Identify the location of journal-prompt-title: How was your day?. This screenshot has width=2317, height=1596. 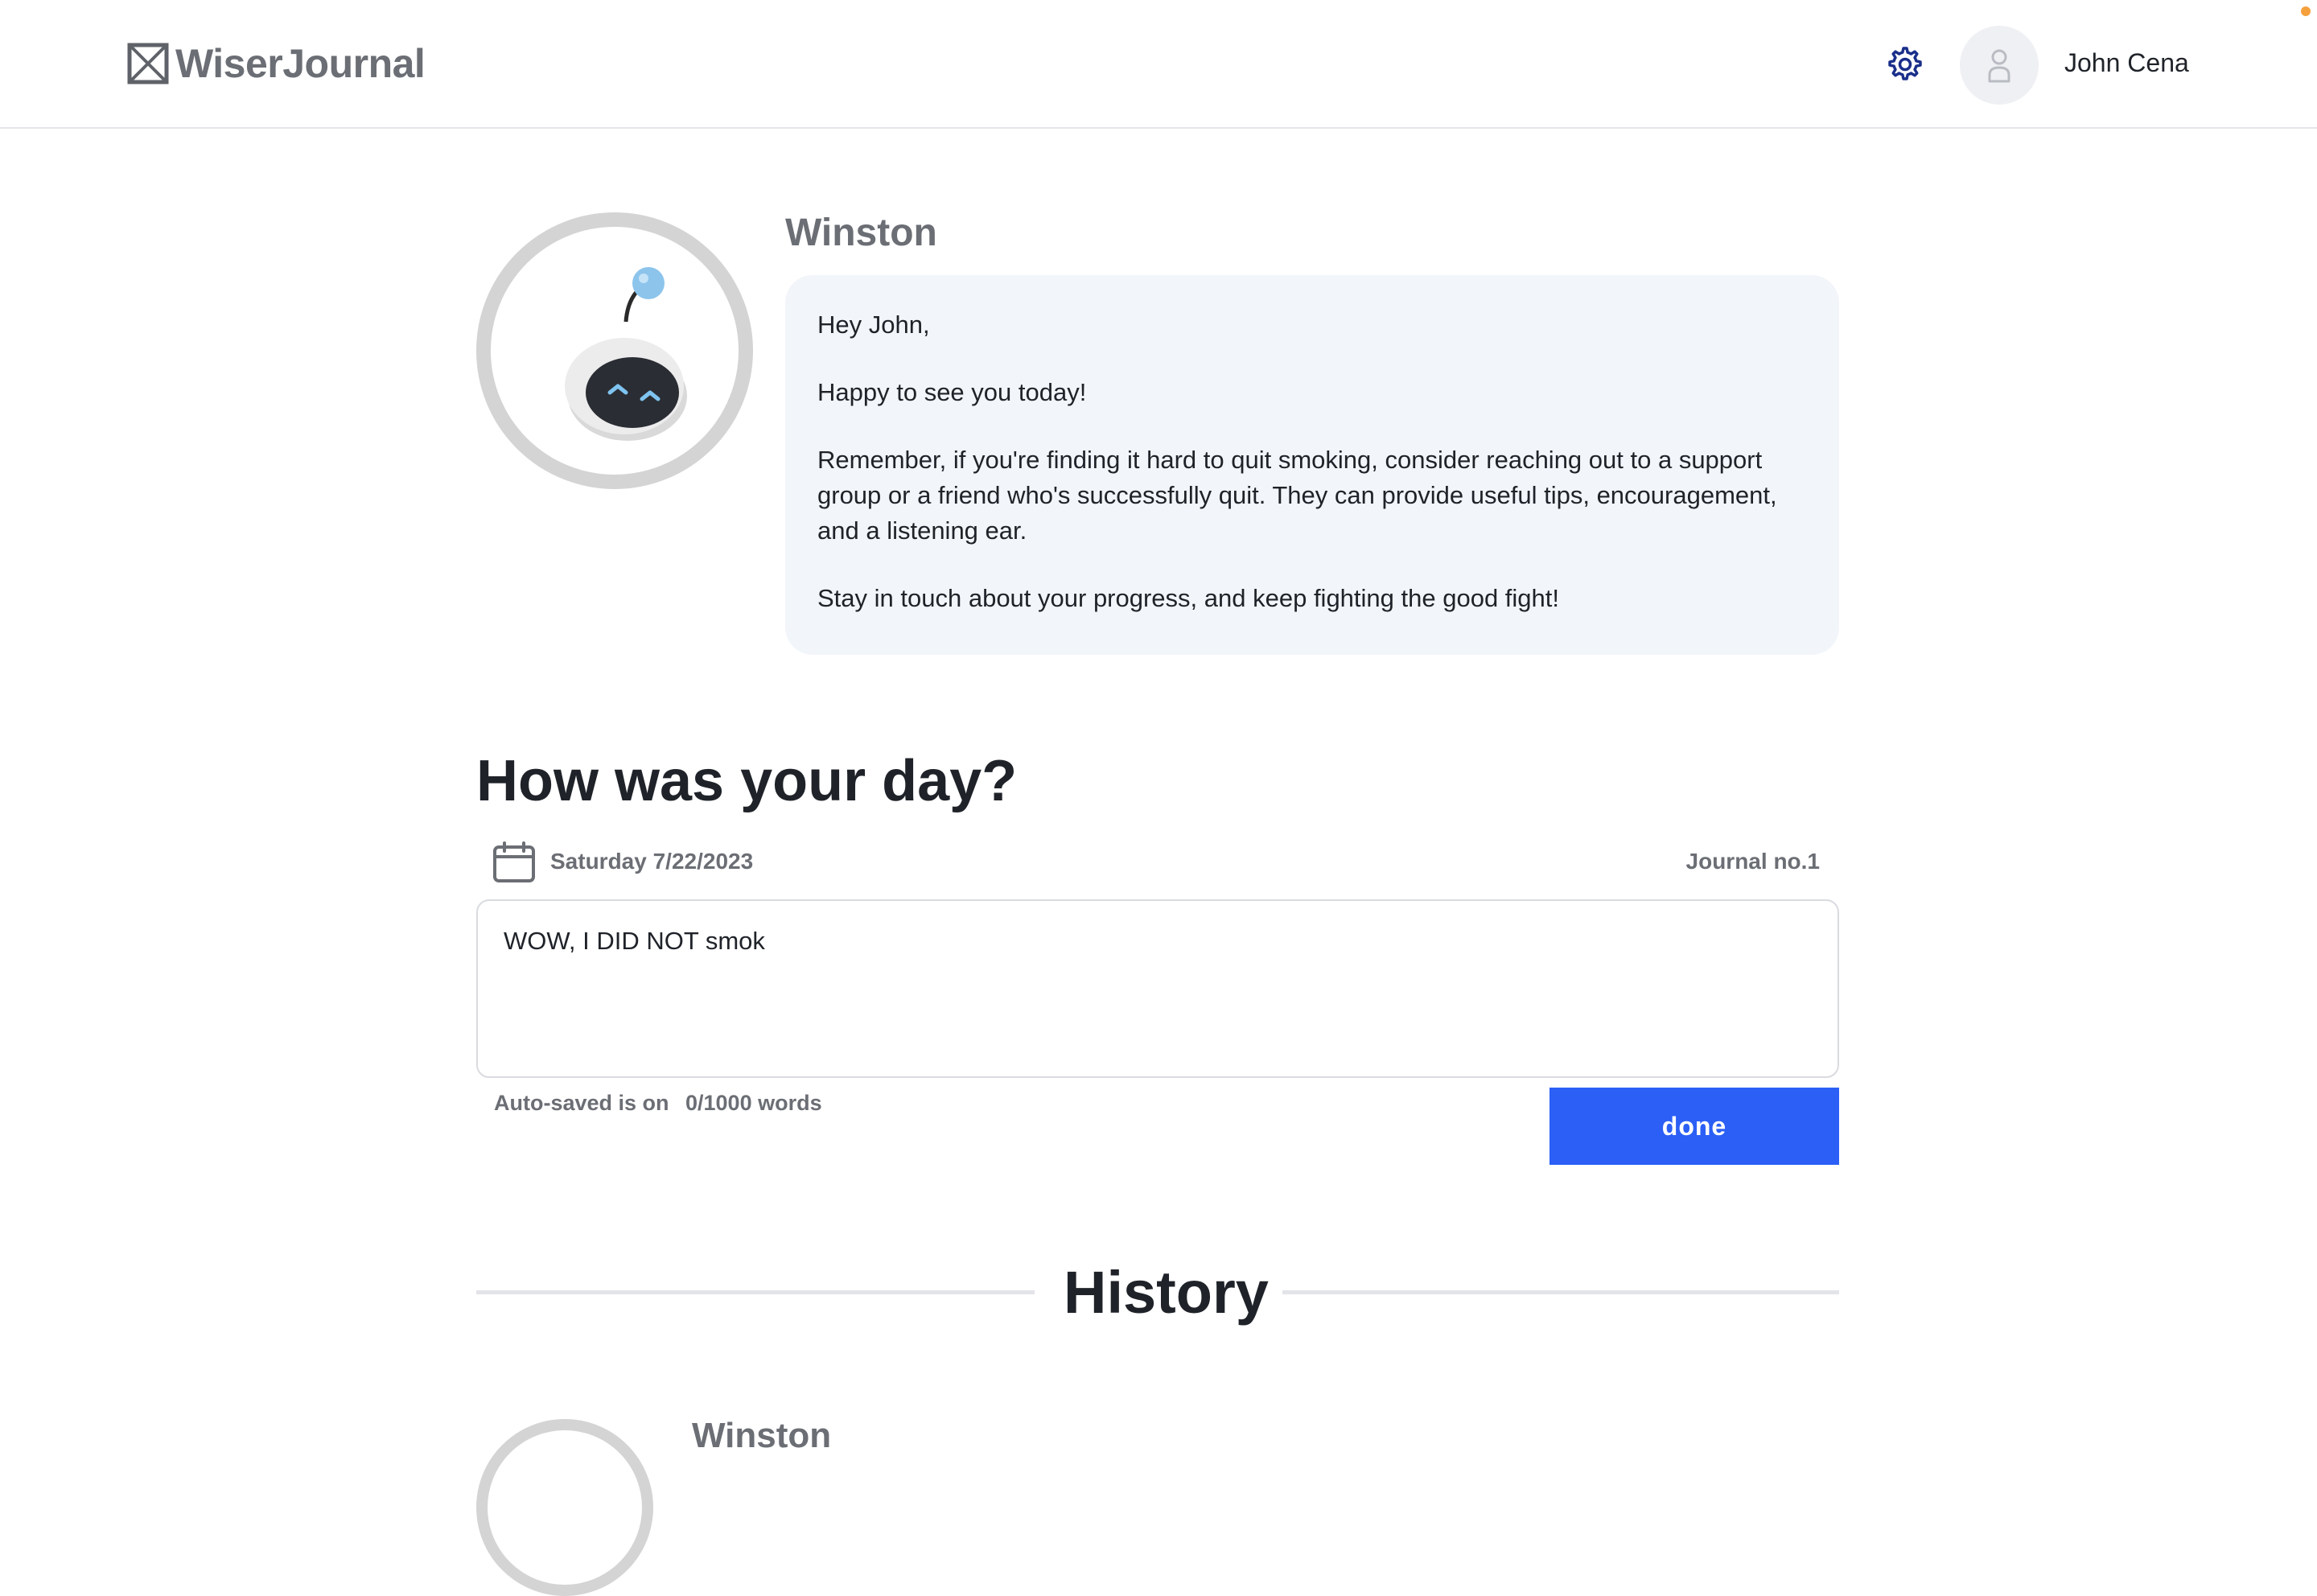
(747, 781).